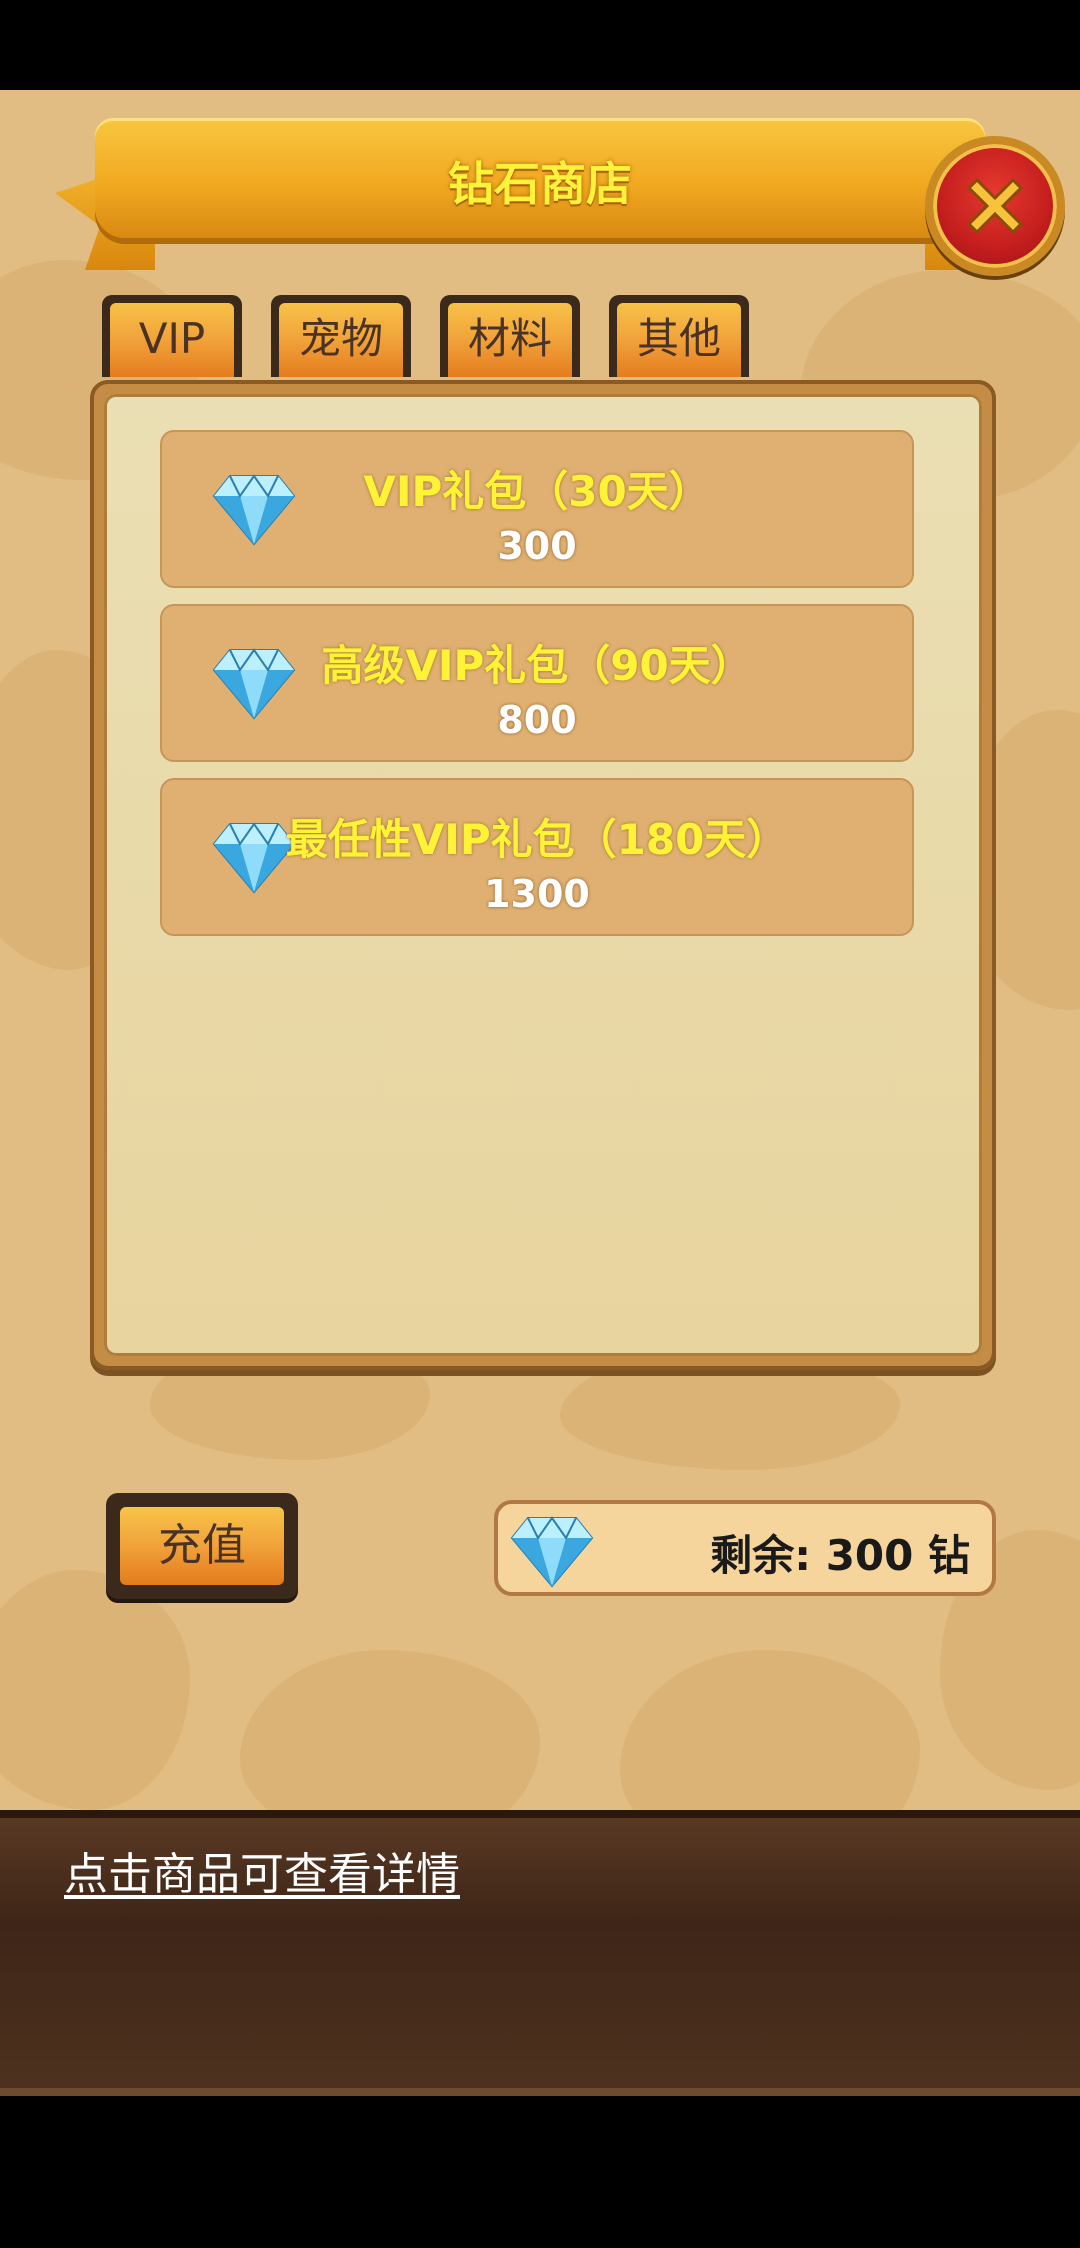  Describe the element at coordinates (537, 839) in the screenshot. I see `item-name: 最任性VIP礼包（180天）` at that location.